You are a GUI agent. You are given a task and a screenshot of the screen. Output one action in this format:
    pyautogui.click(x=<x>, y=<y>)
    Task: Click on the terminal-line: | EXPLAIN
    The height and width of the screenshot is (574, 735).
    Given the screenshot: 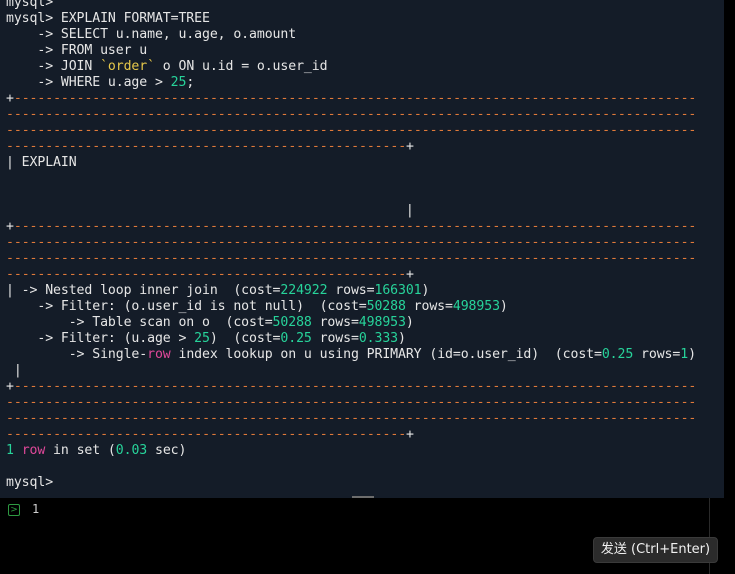 What is the action you would take?
    pyautogui.click(x=41, y=162)
    